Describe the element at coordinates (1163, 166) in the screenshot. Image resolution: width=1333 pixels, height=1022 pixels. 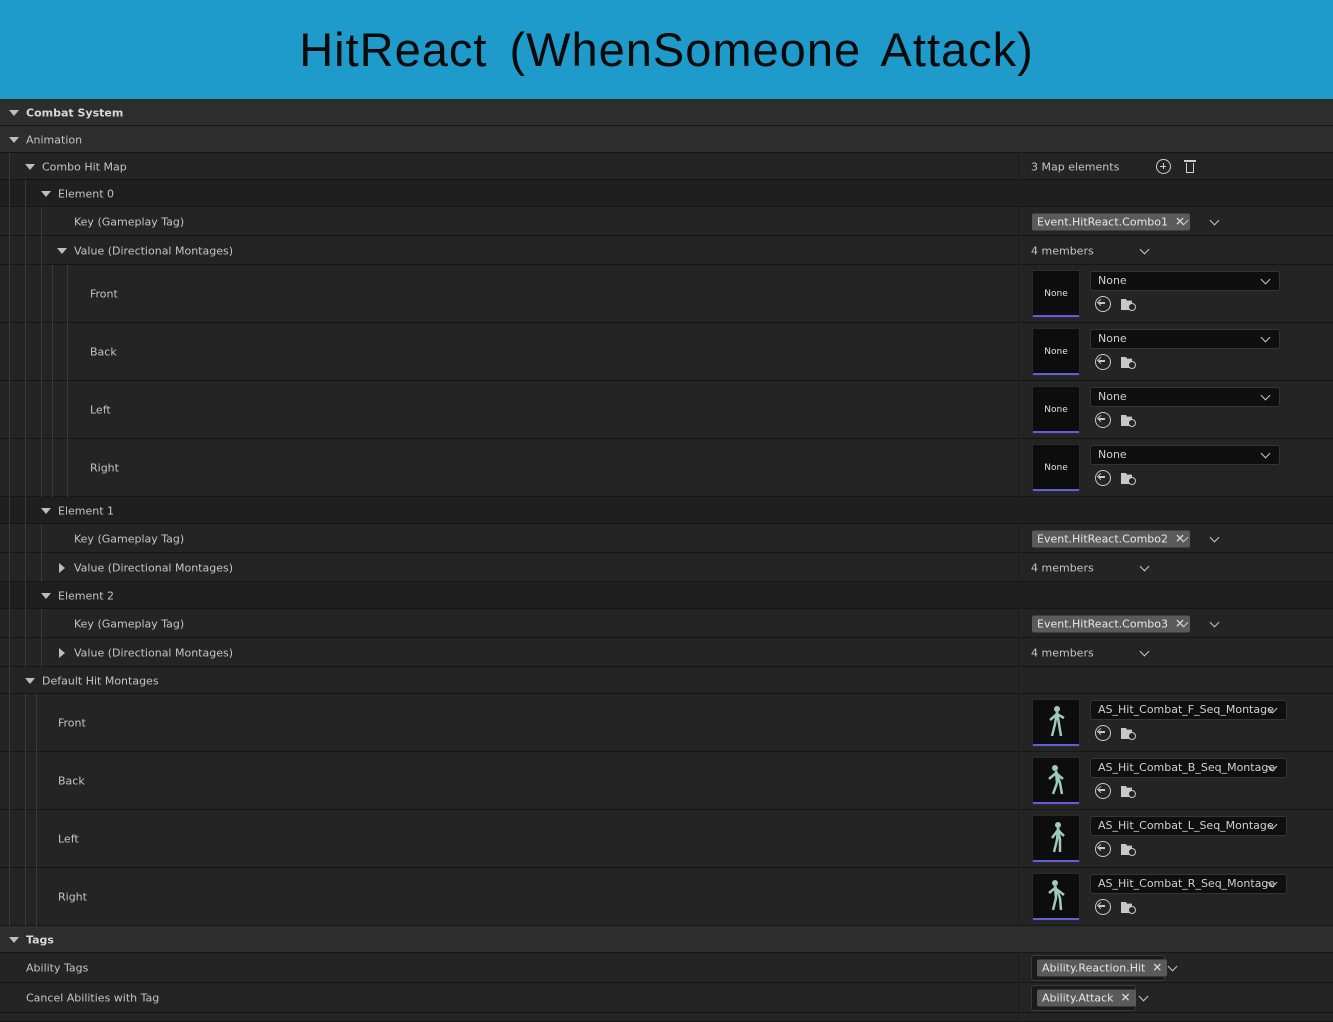
I see `add-element-icon` at that location.